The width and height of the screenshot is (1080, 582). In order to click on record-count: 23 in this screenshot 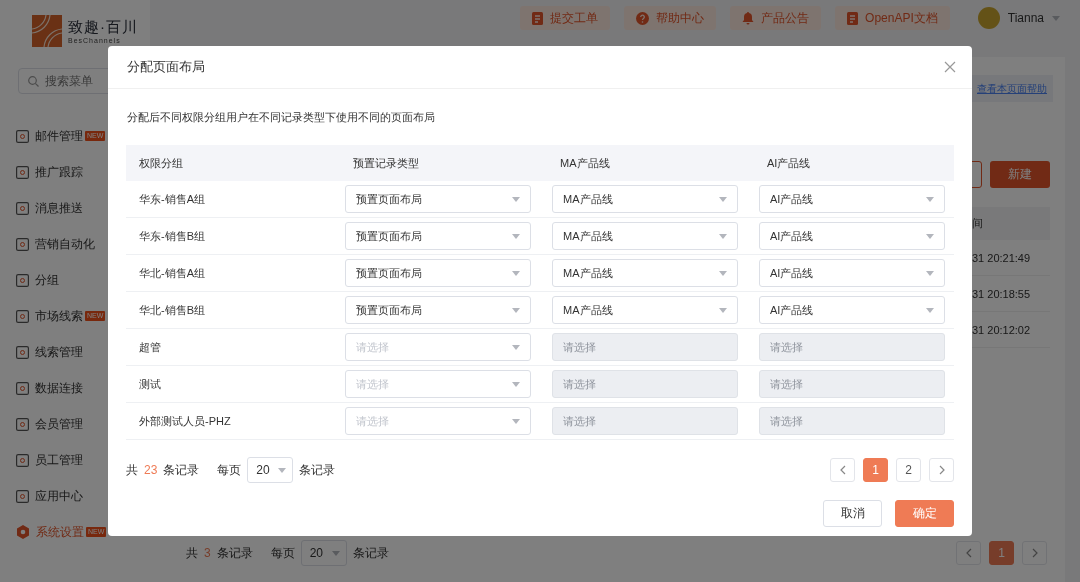, I will do `click(151, 470)`.